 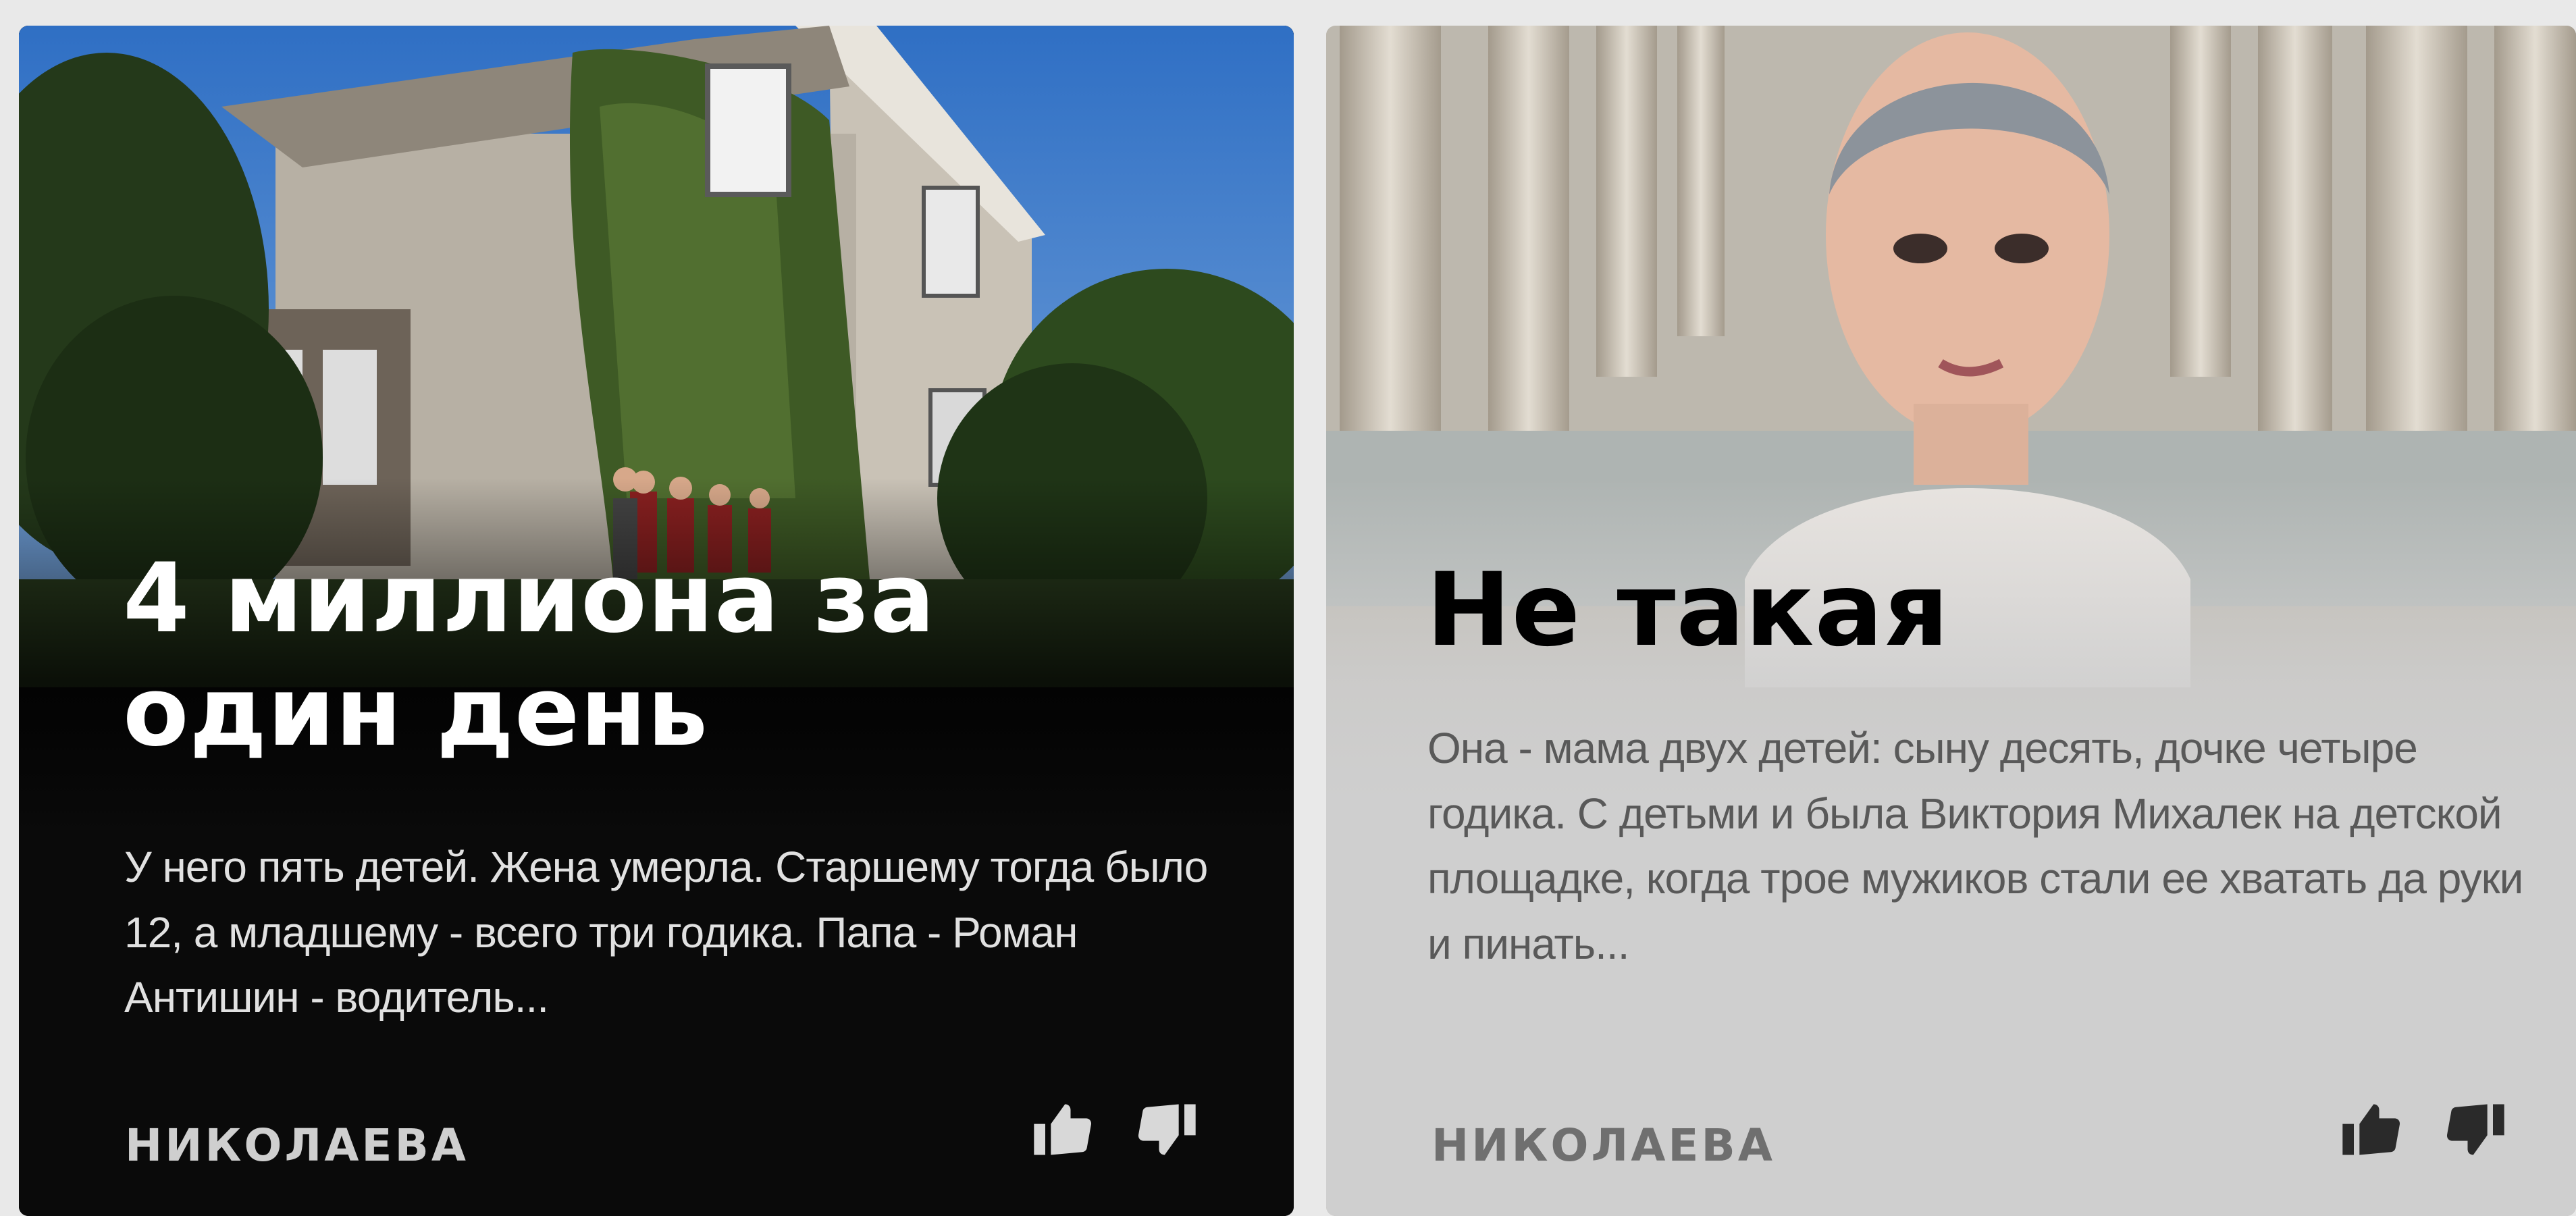 I want to click on article-title: Не такая, so click(x=1688, y=610).